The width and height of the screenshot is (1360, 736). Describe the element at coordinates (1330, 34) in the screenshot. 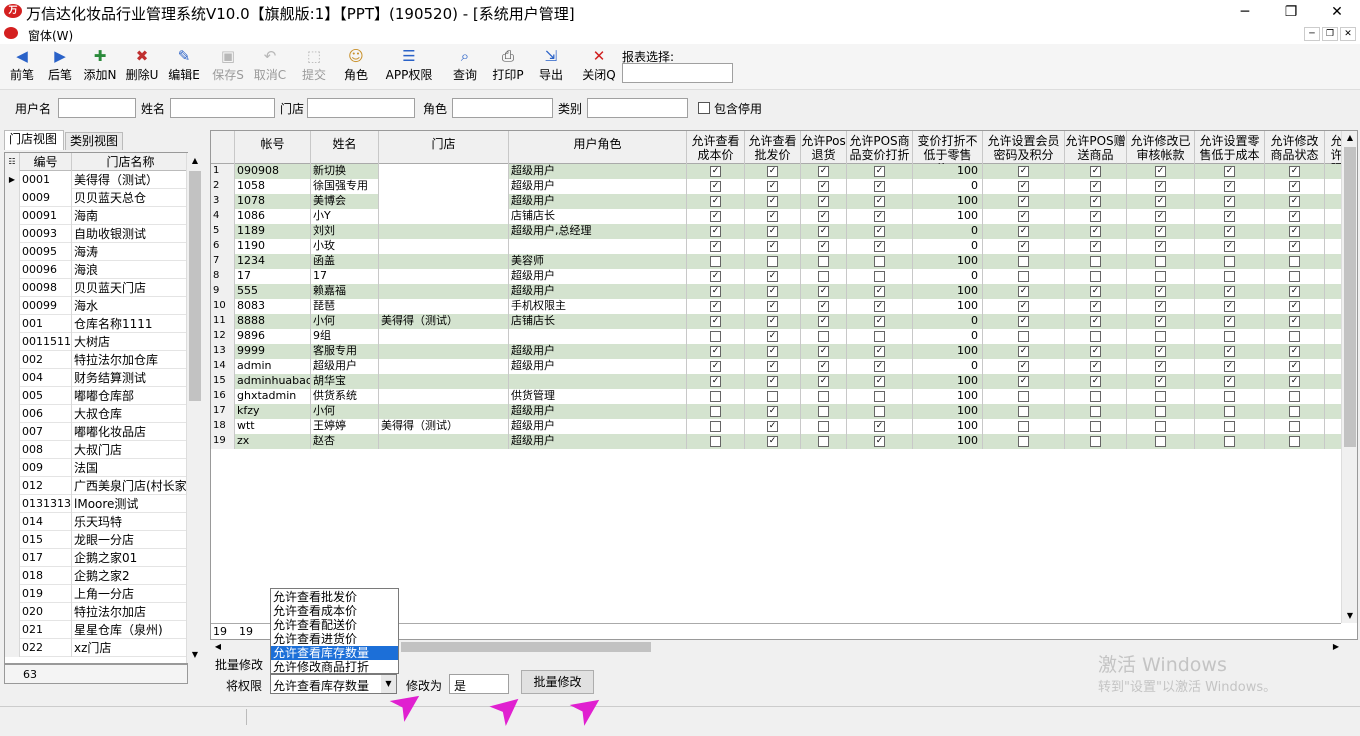

I see `mdi-restore-button: ❐` at that location.